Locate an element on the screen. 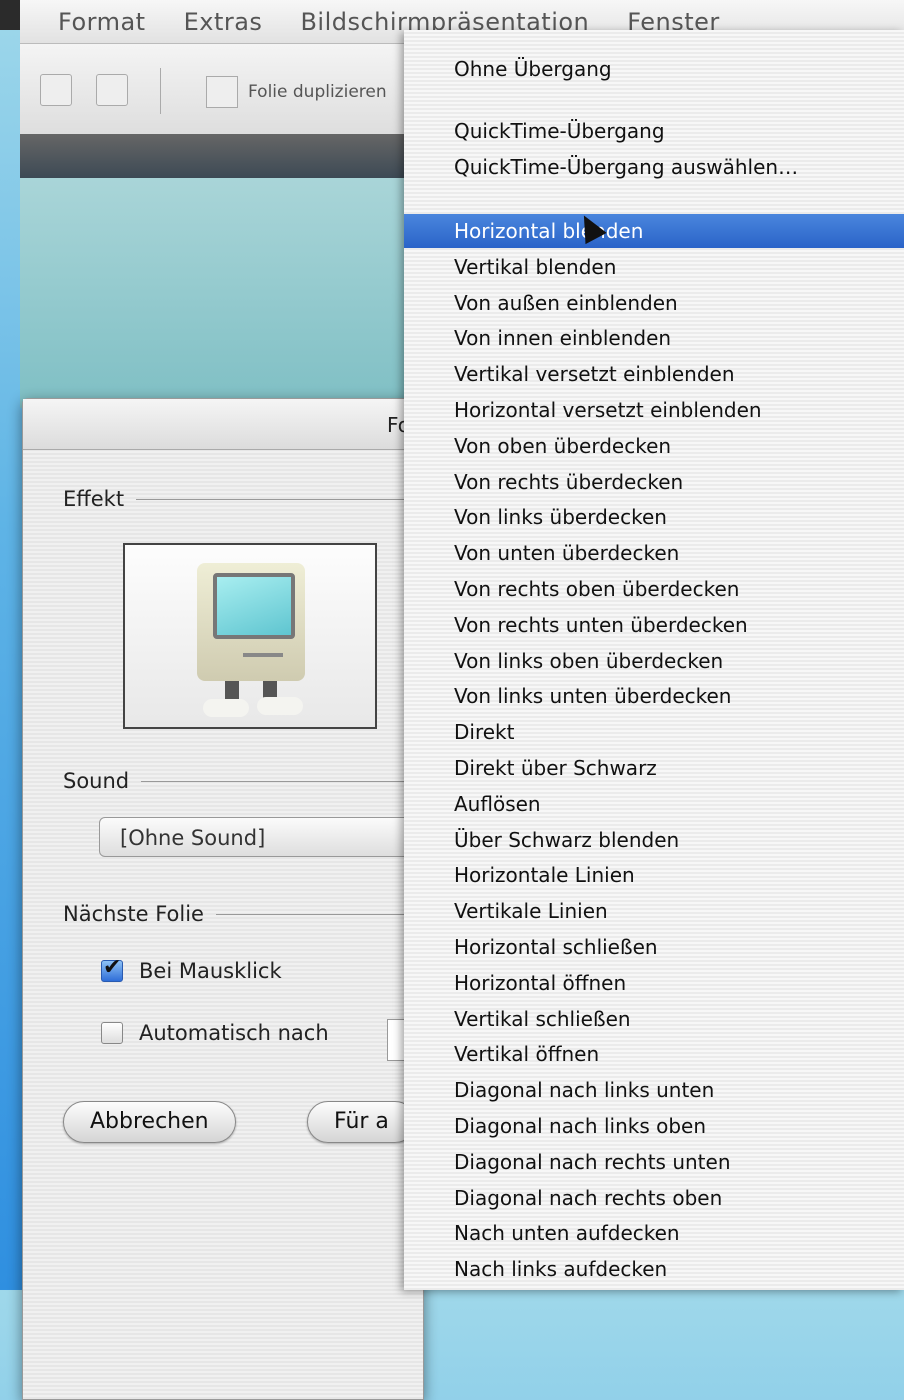 The width and height of the screenshot is (904, 1400). menu-item: Horizontal öffnen is located at coordinates (654, 983).